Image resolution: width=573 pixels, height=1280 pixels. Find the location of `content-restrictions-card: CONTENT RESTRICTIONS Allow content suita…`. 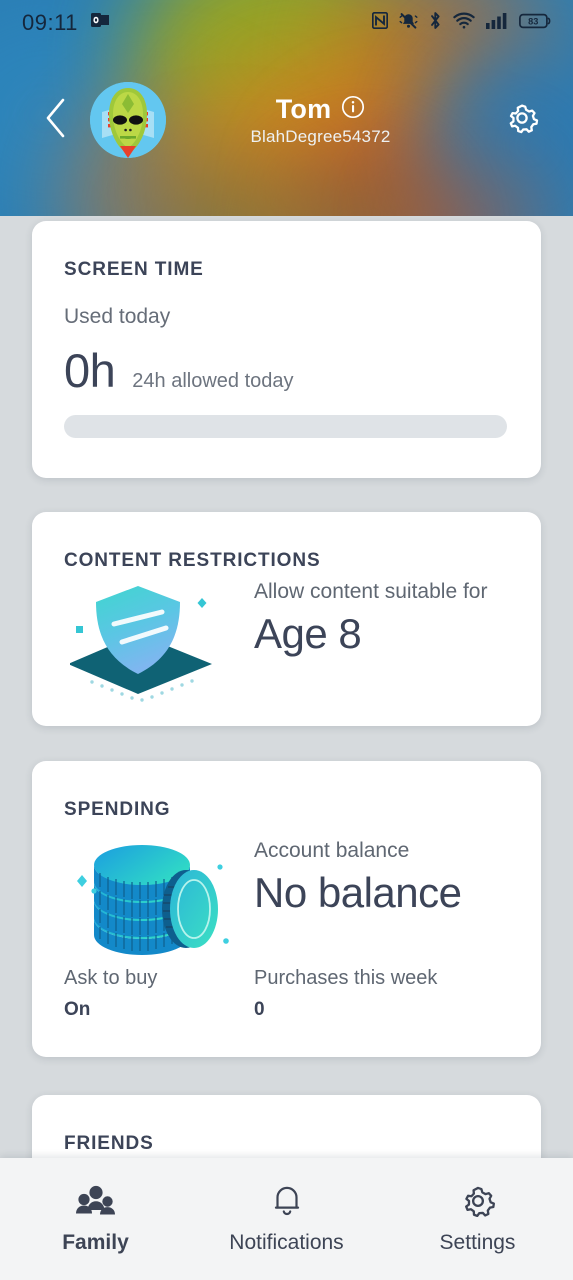

content-restrictions-card: CONTENT RESTRICTIONS Allow content suita… is located at coordinates (286, 619).